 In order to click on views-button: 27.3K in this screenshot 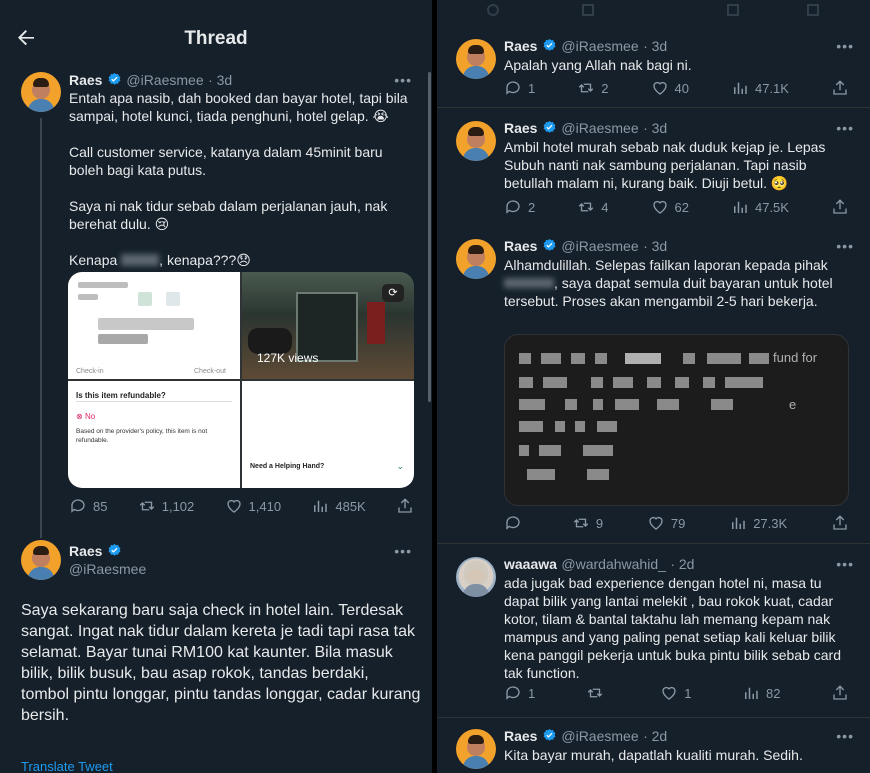, I will do `click(758, 523)`.